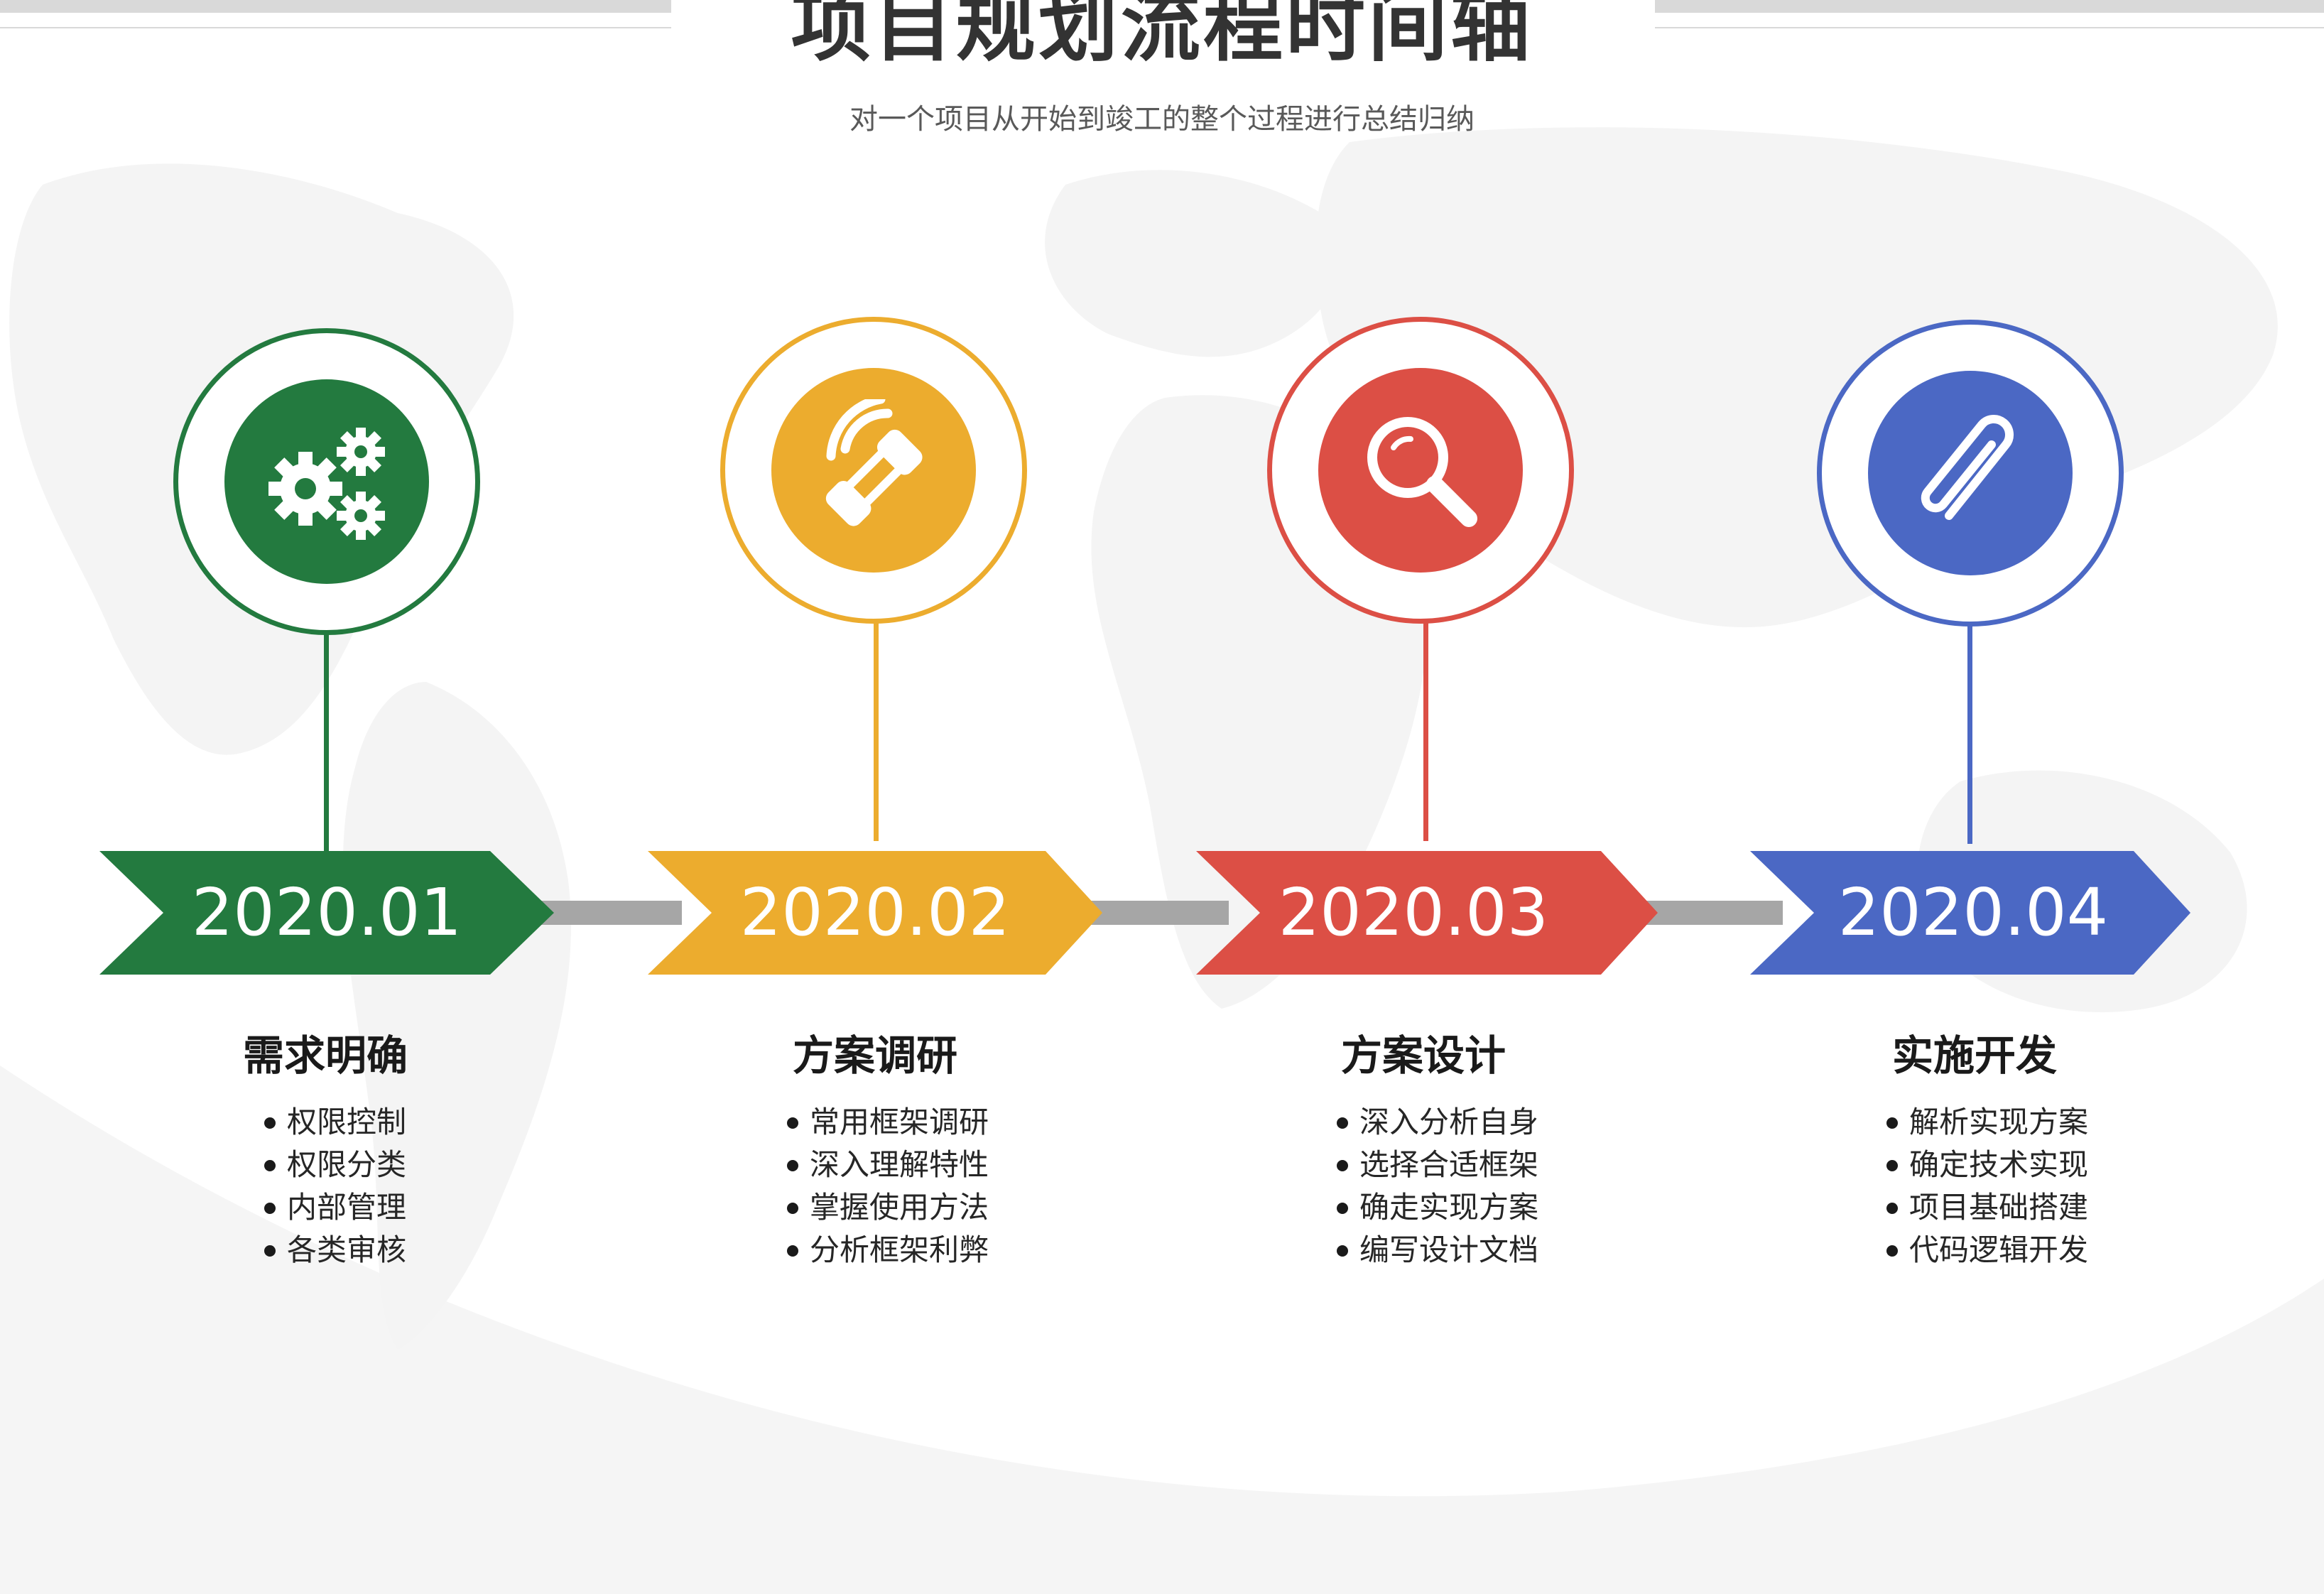  I want to click on step-title: 方案设计, so click(1423, 1055).